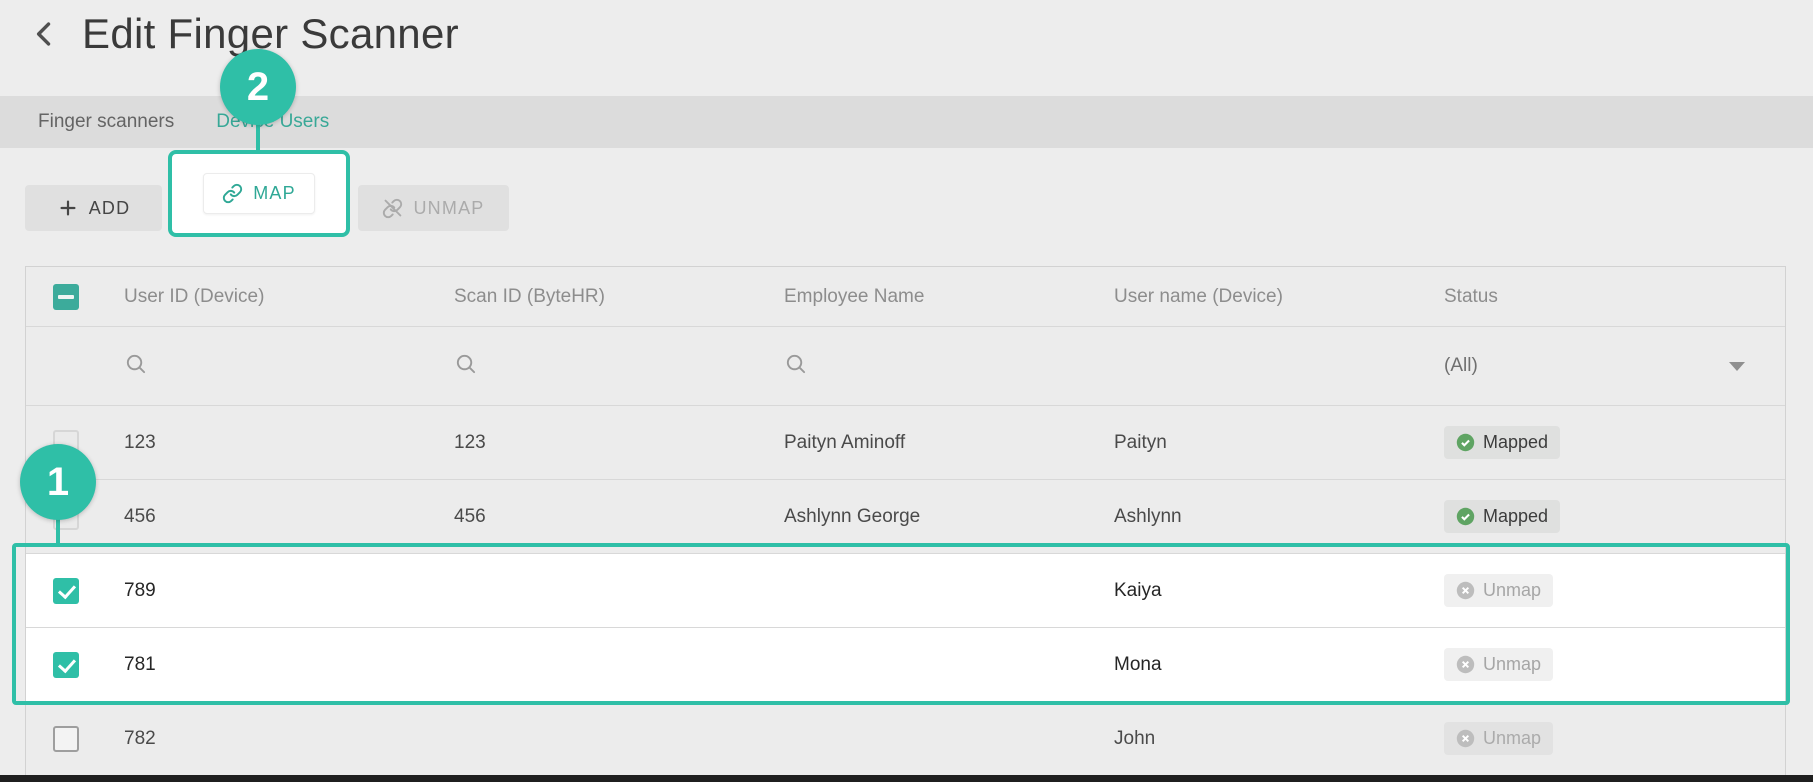 This screenshot has width=1813, height=782. What do you see at coordinates (66, 738) in the screenshot?
I see `row-checkbox` at bounding box center [66, 738].